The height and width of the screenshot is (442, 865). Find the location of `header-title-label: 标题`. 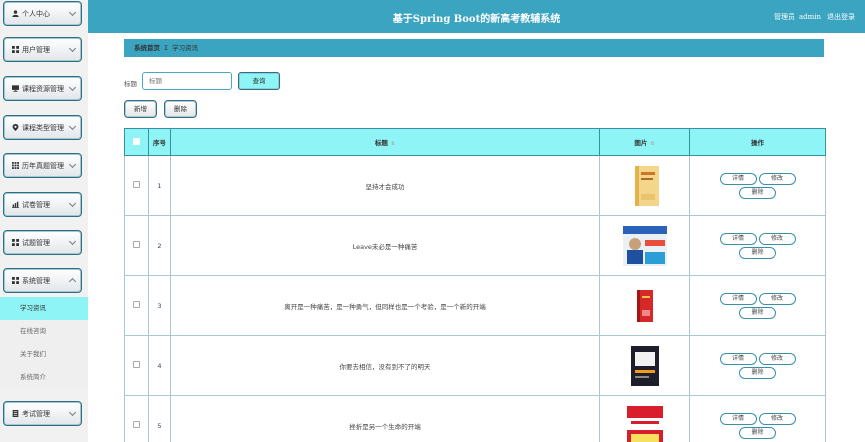

header-title-label: 标题 is located at coordinates (381, 143).